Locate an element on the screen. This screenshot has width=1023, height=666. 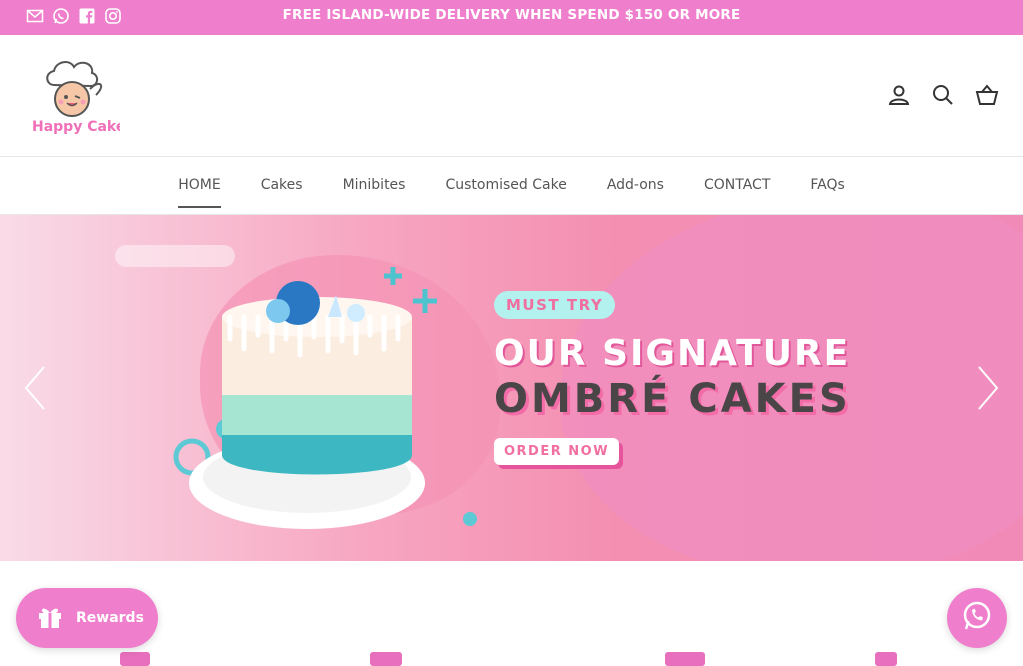
hero-subheadline: OMBRÉ CAKES is located at coordinates (672, 399).